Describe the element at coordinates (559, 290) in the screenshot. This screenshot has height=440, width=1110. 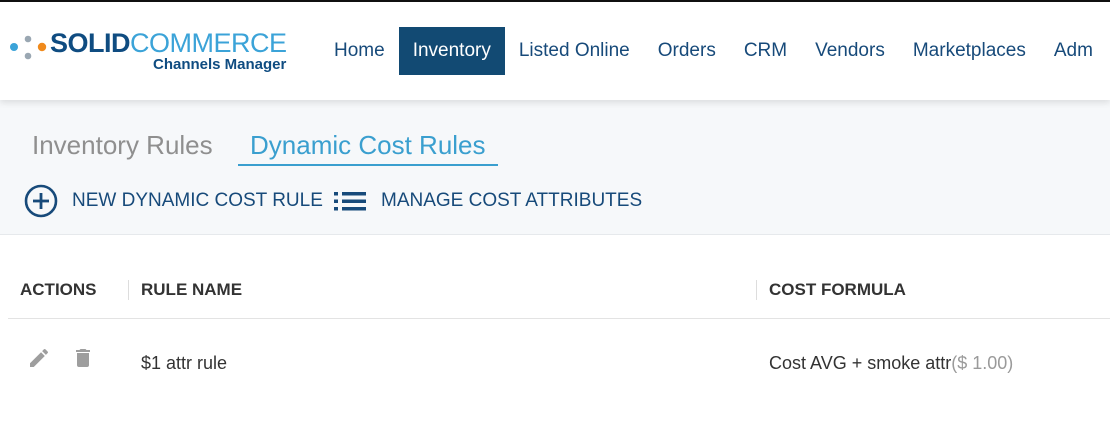
I see `table-header: ACTIONS RULE NAME COST FORMULA` at that location.